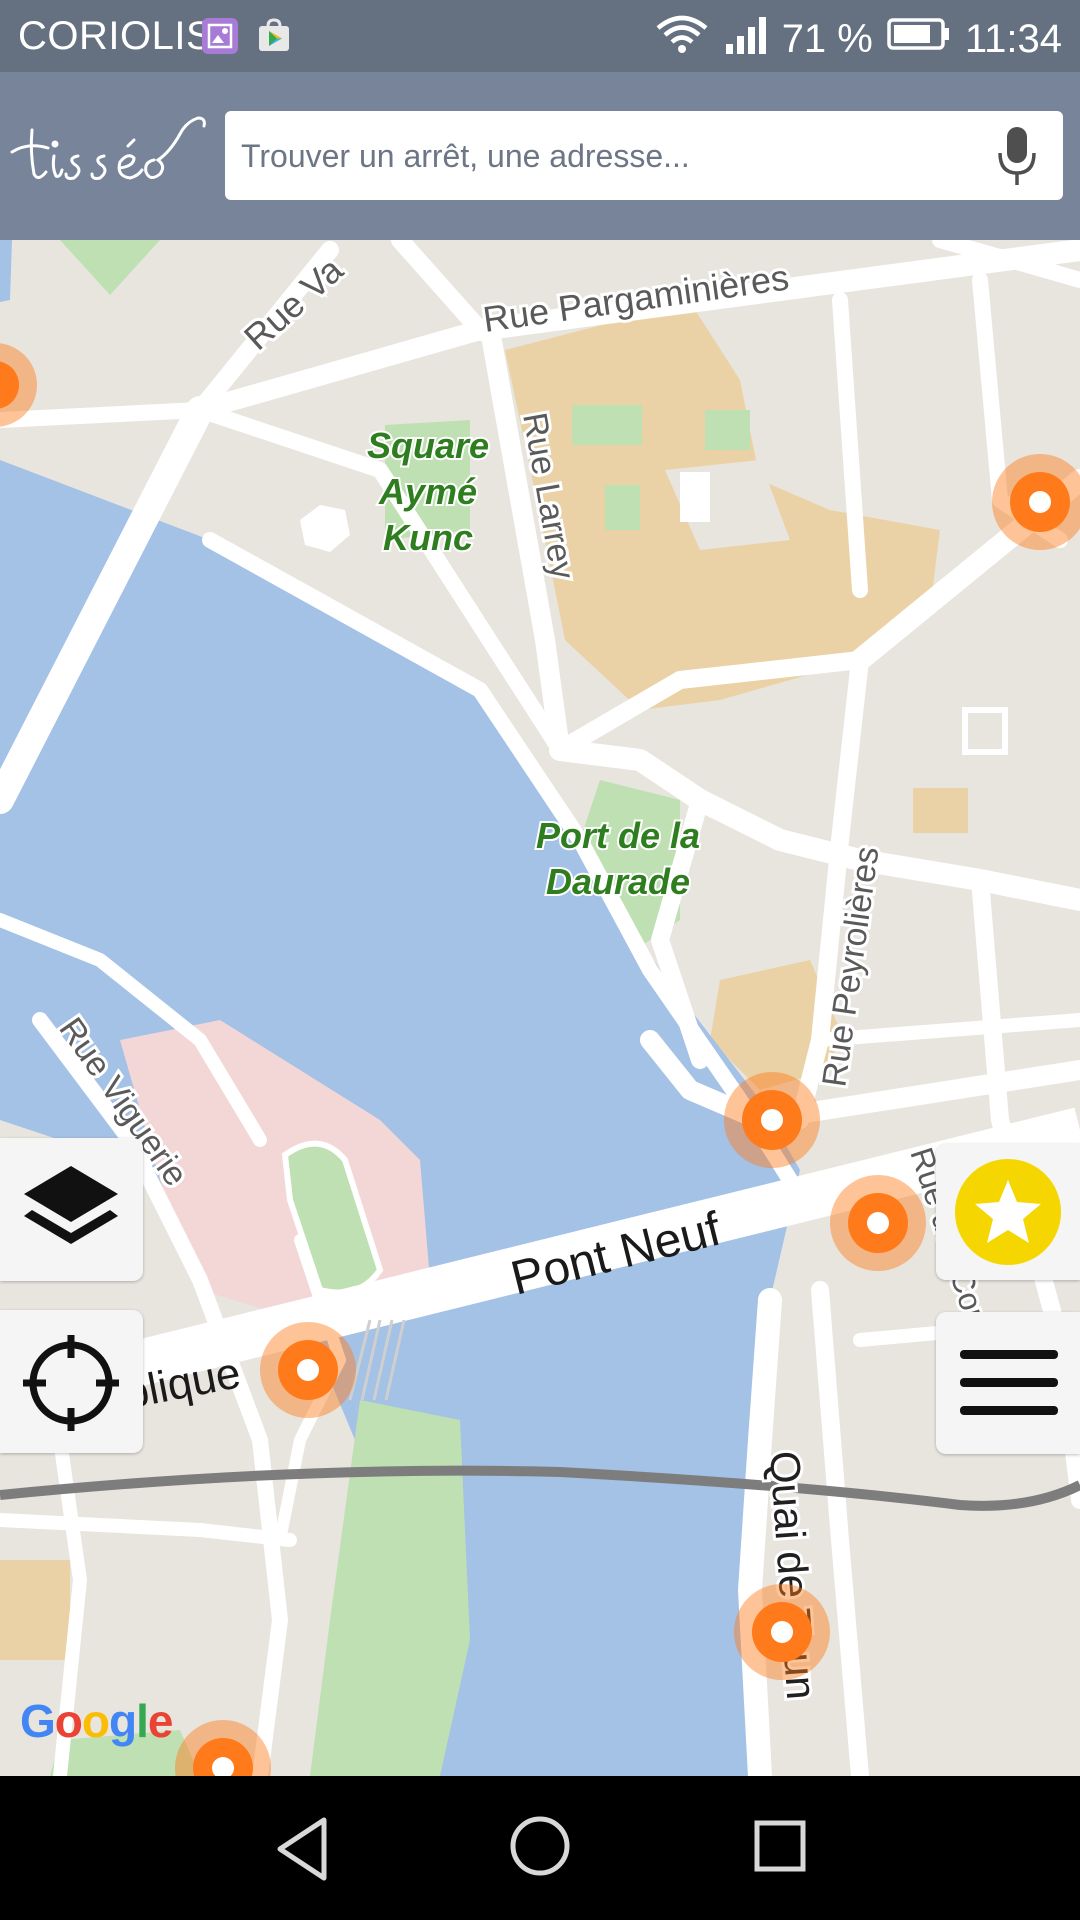  I want to click on layers-button, so click(71, 1209).